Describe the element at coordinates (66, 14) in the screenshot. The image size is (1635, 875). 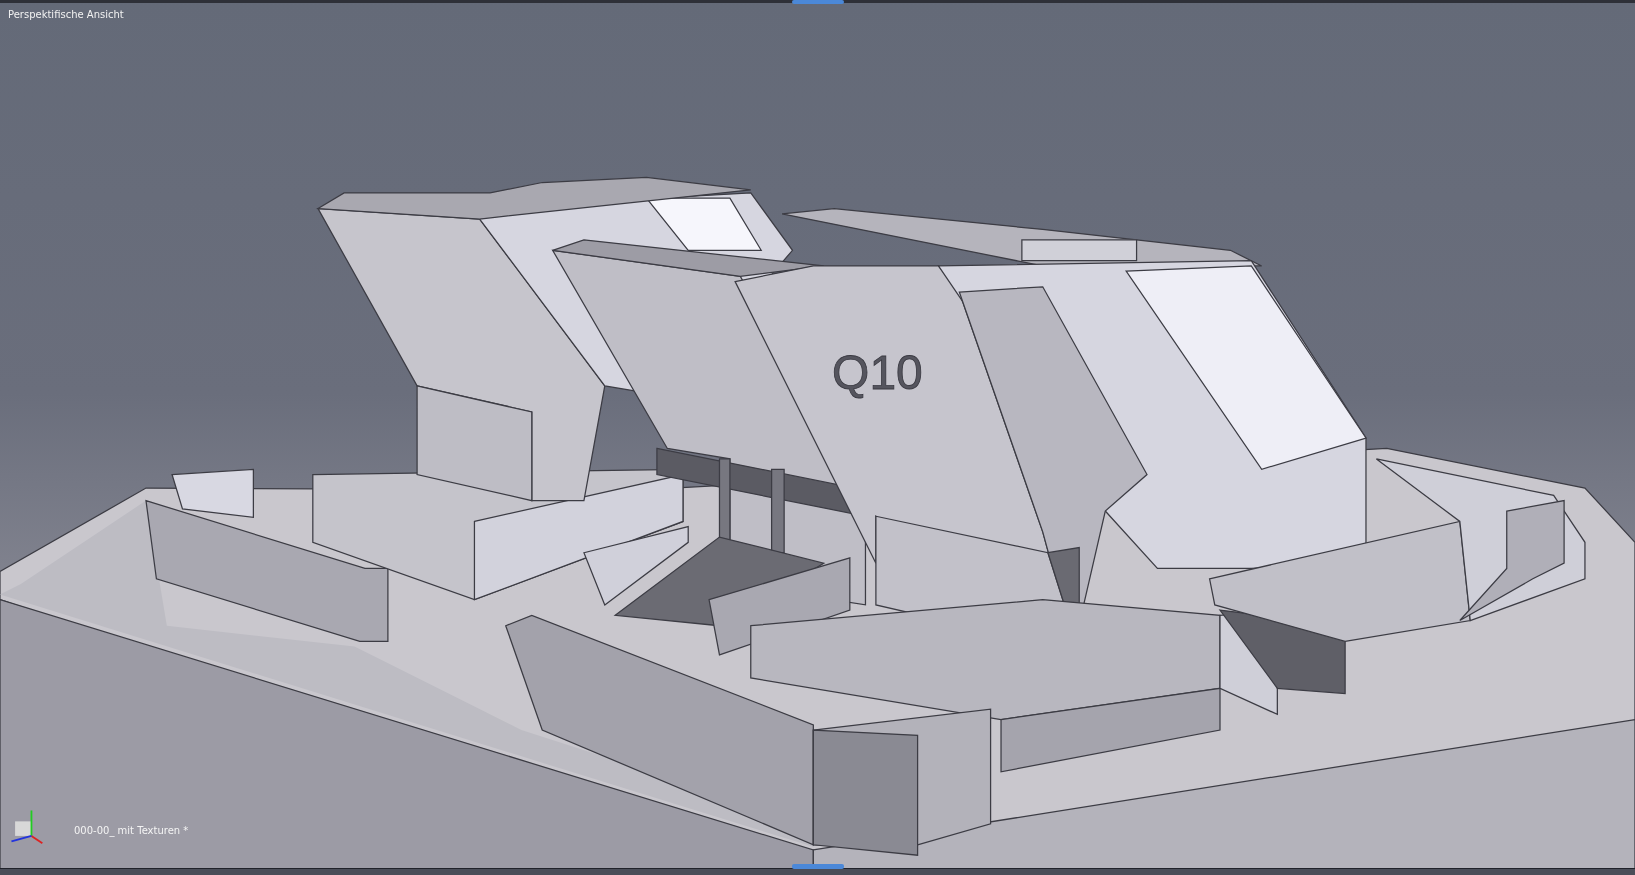
I see `view-title: Perspektifische Ansicht` at that location.